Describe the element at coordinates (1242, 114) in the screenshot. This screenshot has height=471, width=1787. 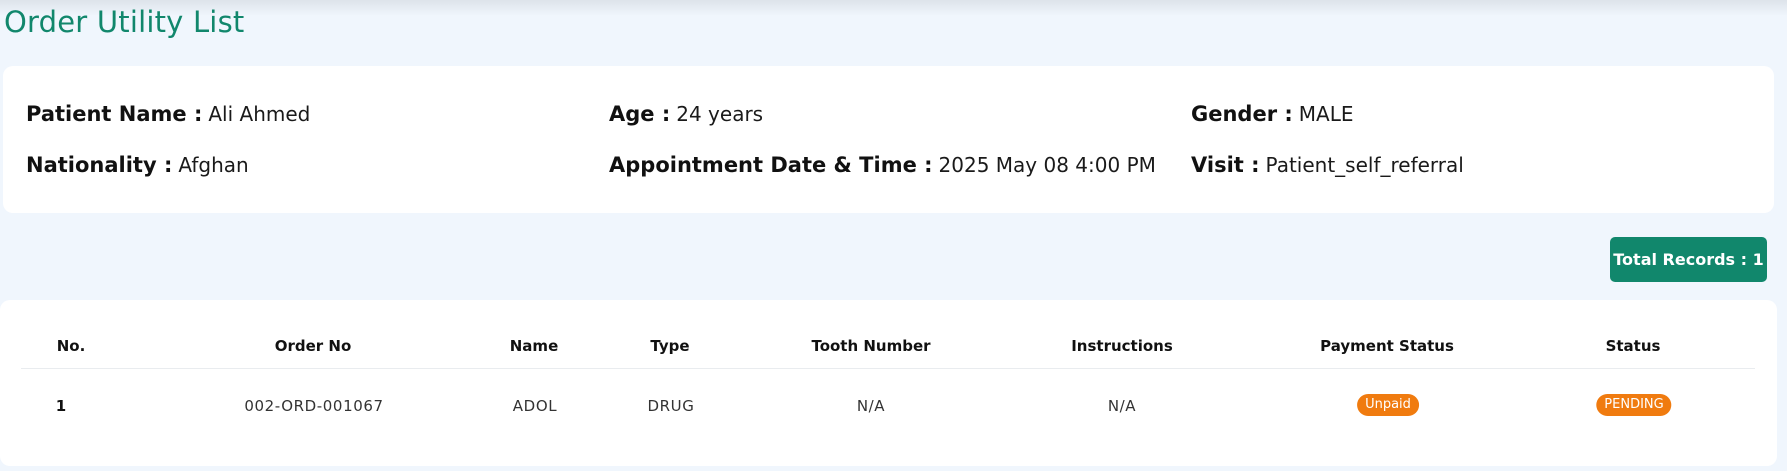
I see `gender-label: Gender :` at that location.